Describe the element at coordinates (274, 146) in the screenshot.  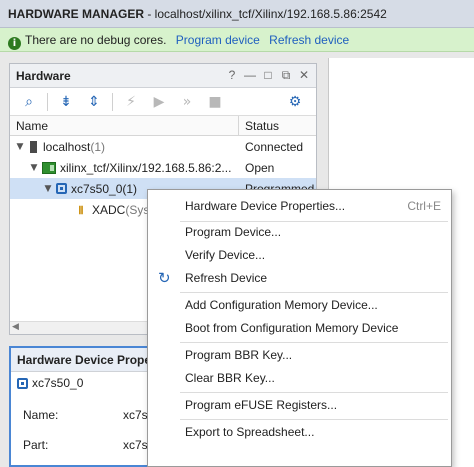
I see `row-status: Connected` at that location.